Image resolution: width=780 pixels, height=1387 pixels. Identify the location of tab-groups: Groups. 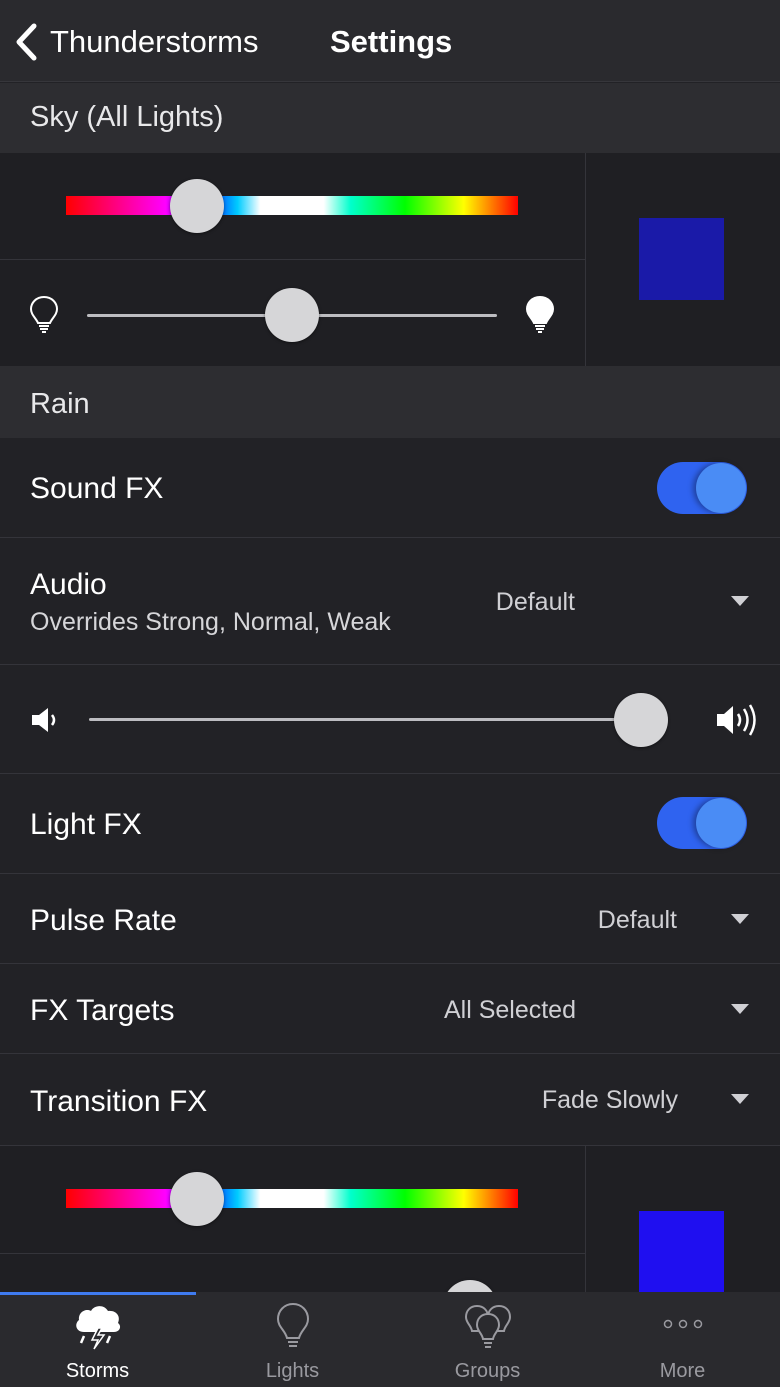
(487, 1339).